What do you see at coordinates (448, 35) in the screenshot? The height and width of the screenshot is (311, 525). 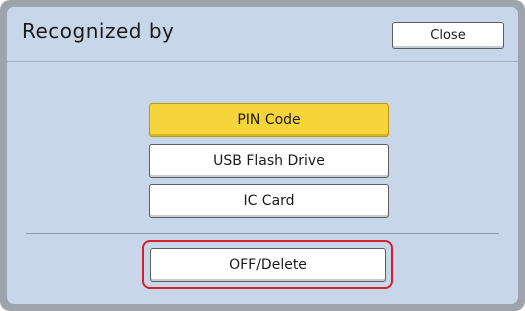 I see `close-button: Close` at bounding box center [448, 35].